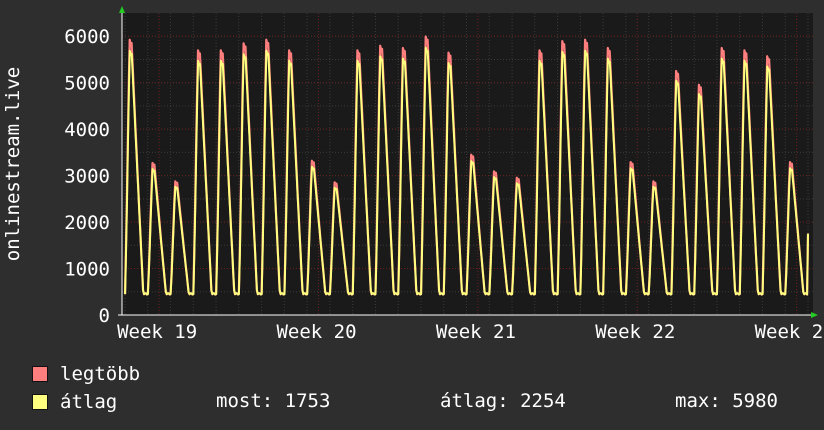 The width and height of the screenshot is (824, 430). I want to click on y-tick-label: 6000, so click(87, 37).